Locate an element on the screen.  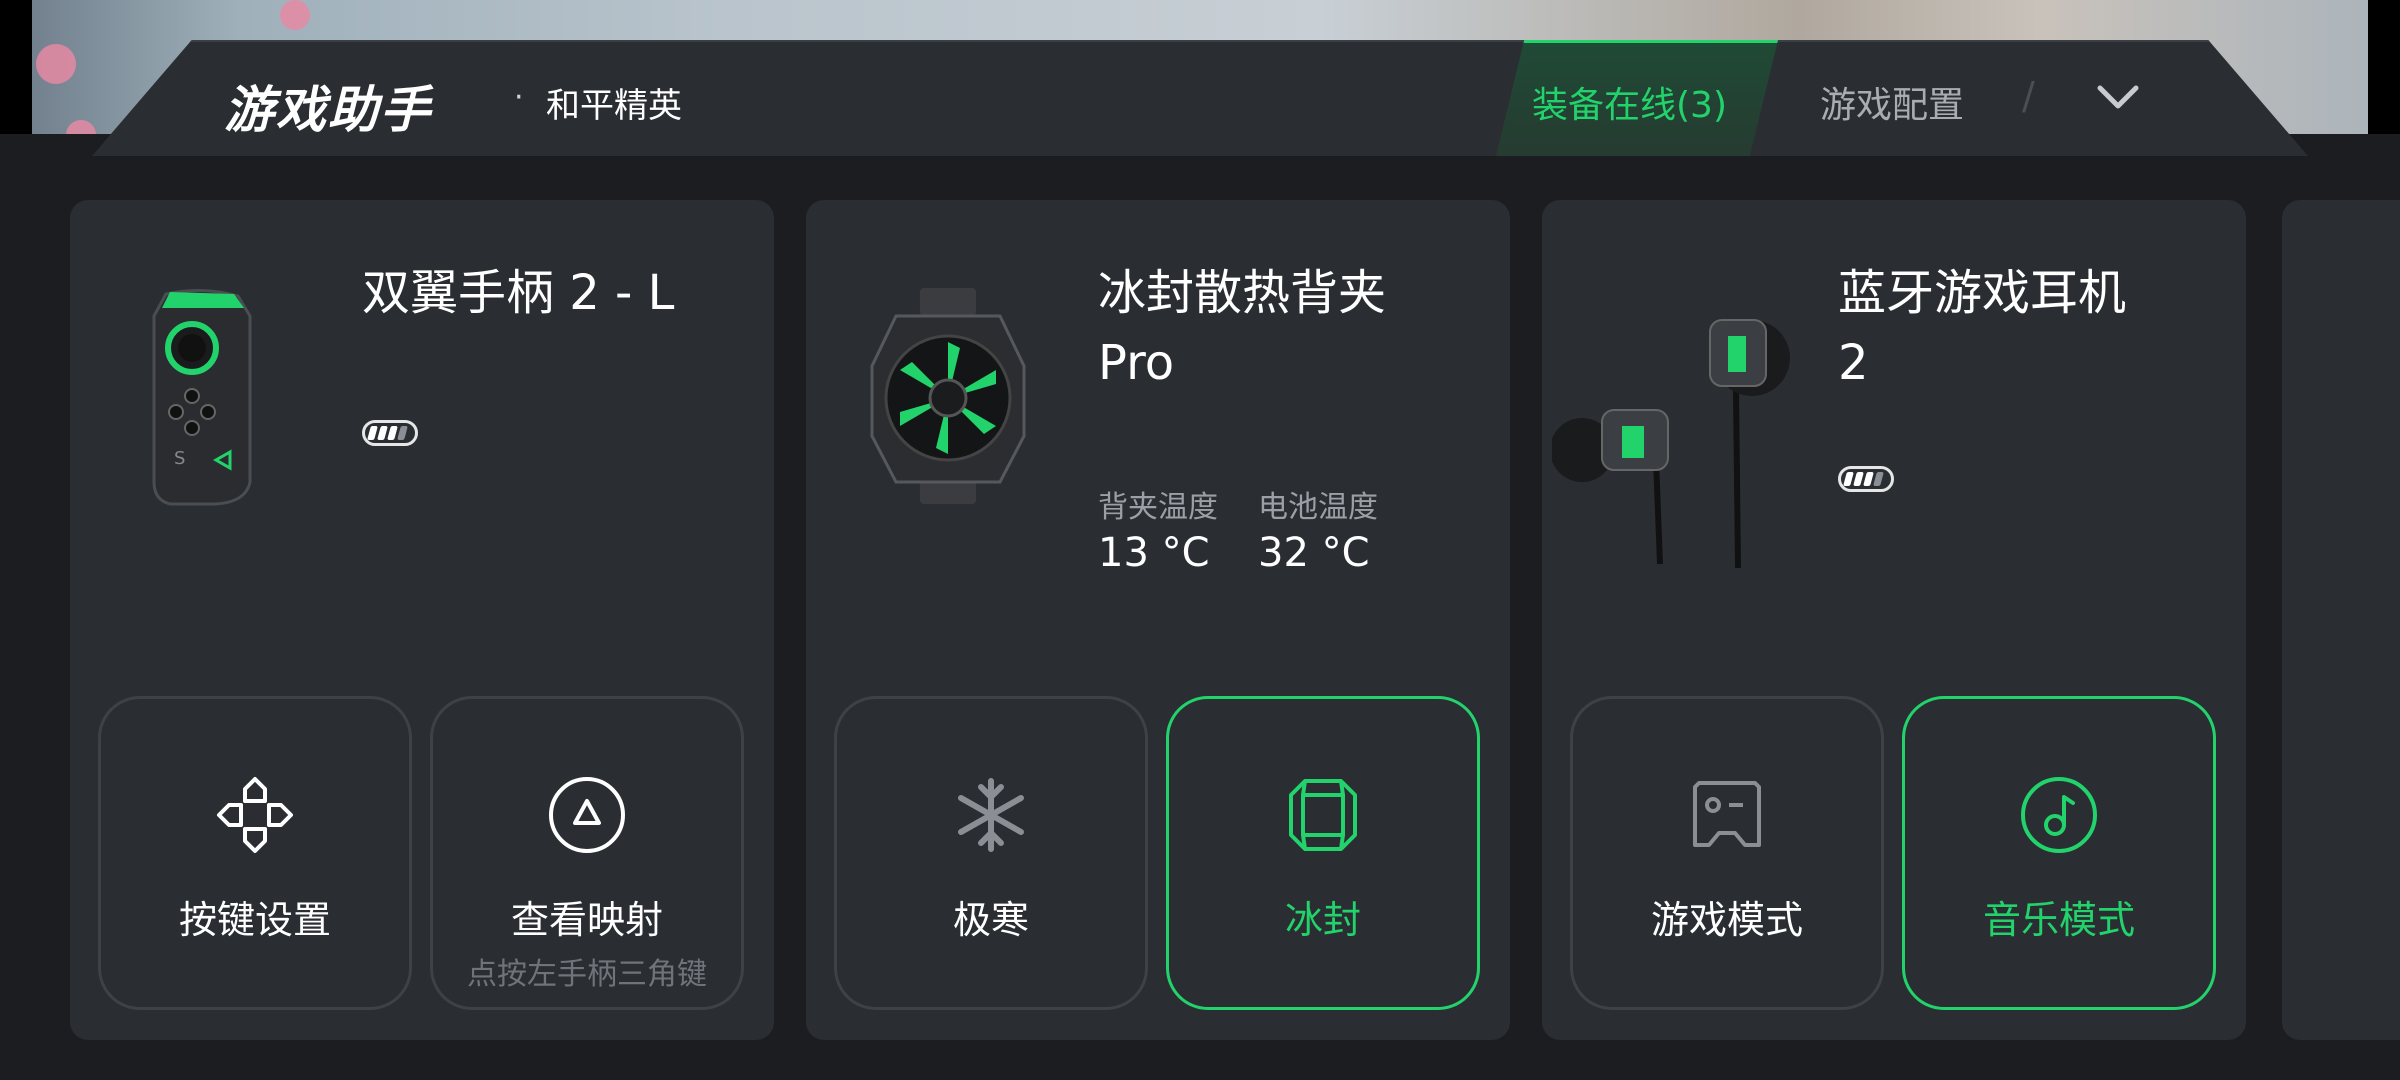
svg-text: S is located at coordinates (179, 458).